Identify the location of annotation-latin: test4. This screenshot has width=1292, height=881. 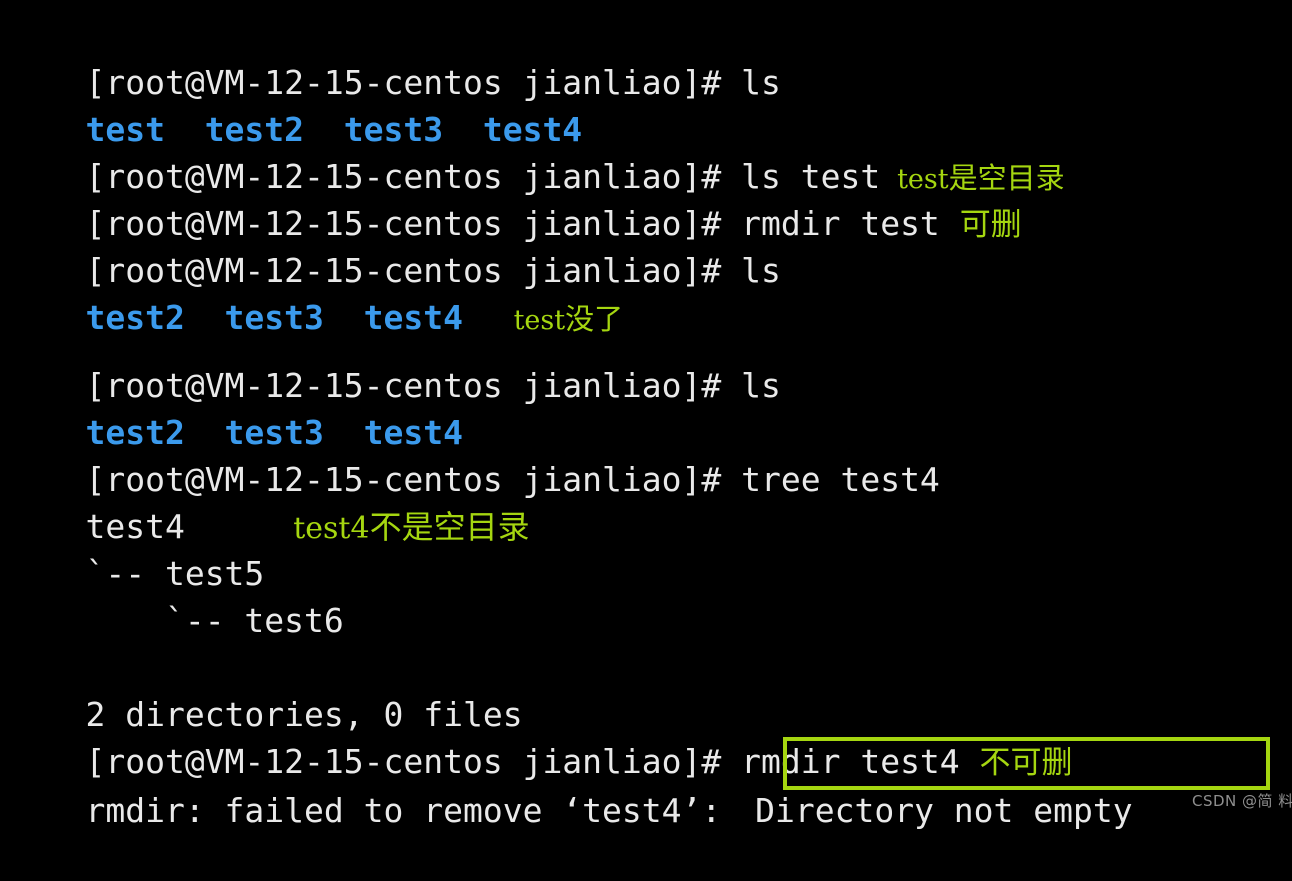
(331, 528).